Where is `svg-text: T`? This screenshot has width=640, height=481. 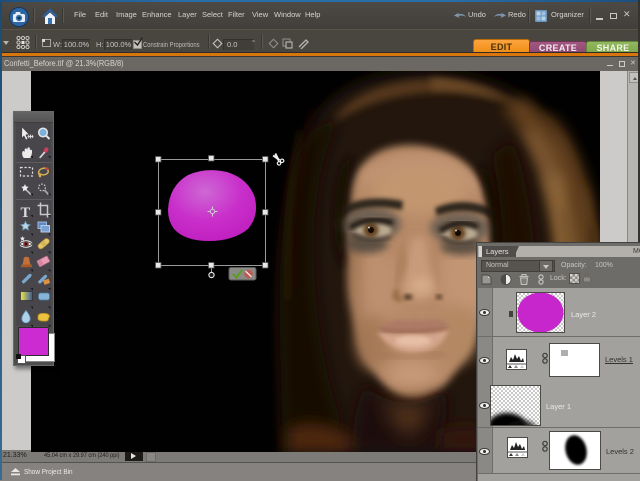 svg-text: T is located at coordinates (26, 213).